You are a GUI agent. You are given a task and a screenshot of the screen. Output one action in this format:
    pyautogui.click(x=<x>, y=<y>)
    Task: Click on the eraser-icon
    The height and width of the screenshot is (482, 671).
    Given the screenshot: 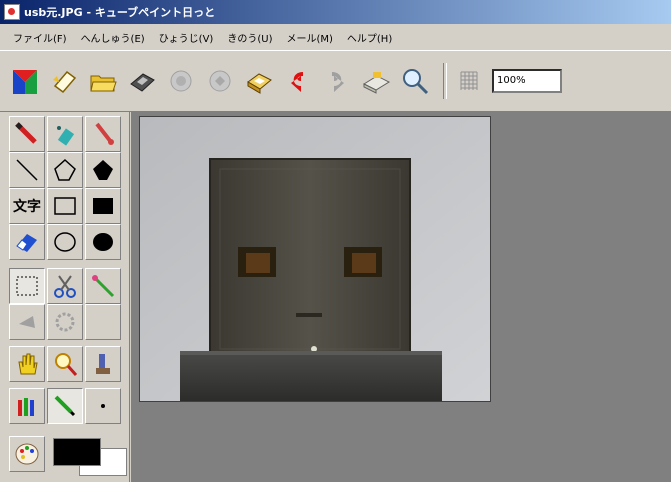 What is the action you would take?
    pyautogui.click(x=26, y=243)
    